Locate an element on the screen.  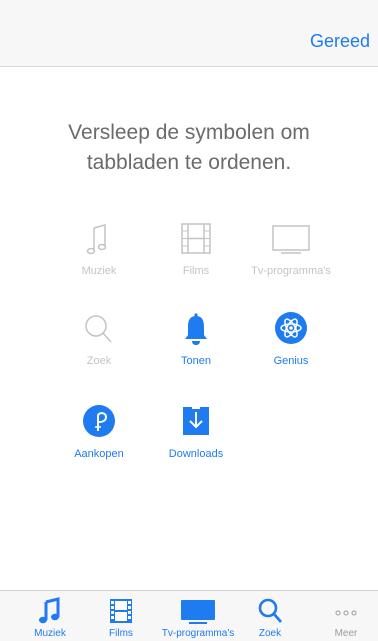
more-dots-icon is located at coordinates (346, 611).